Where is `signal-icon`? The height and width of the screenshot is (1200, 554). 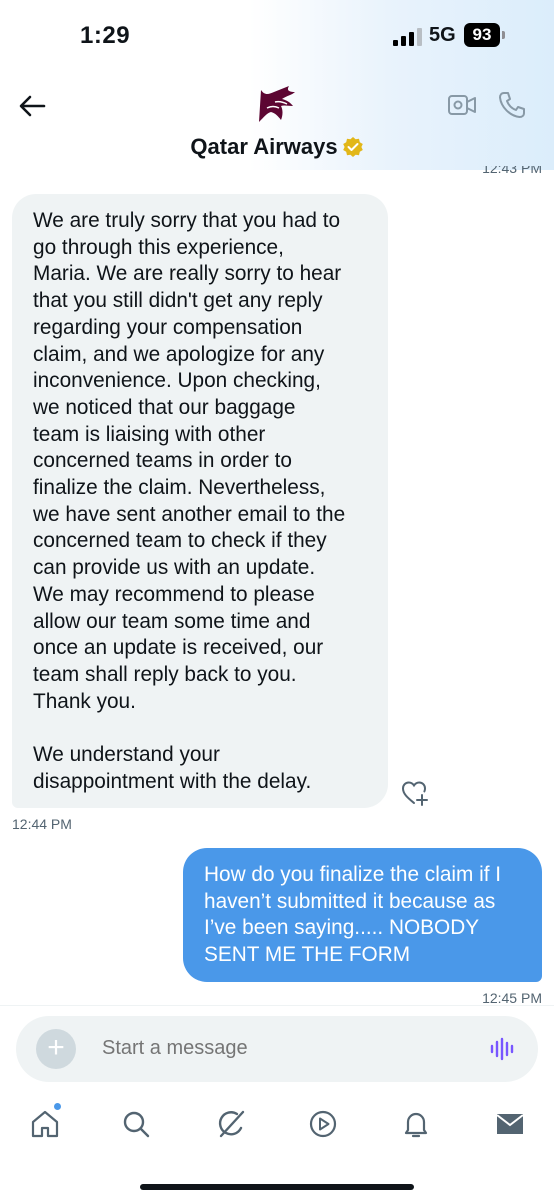 signal-icon is located at coordinates (408, 37).